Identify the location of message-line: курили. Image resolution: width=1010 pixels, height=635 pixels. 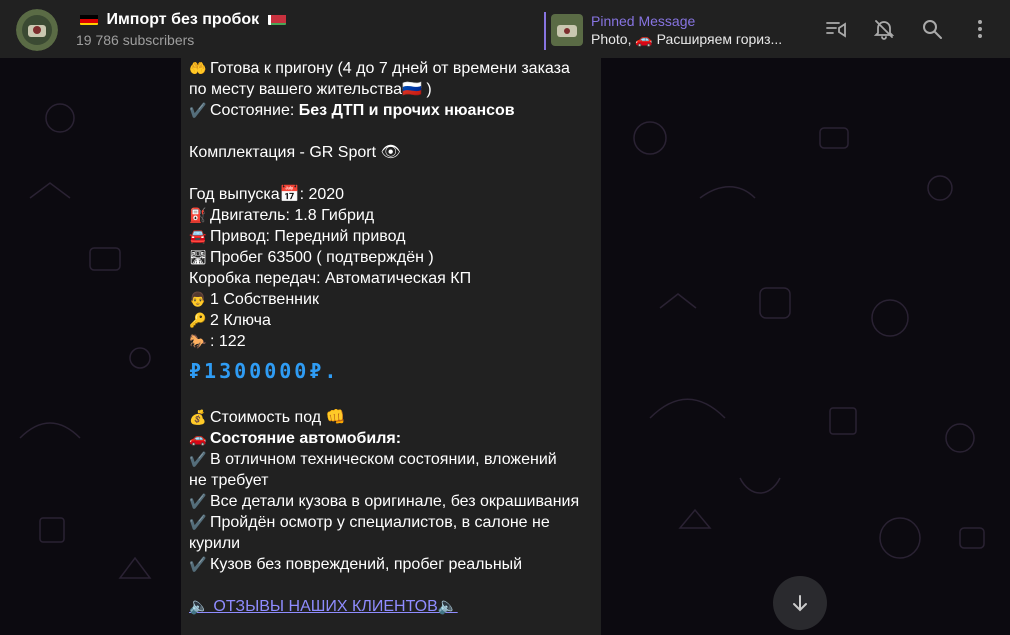
(215, 543).